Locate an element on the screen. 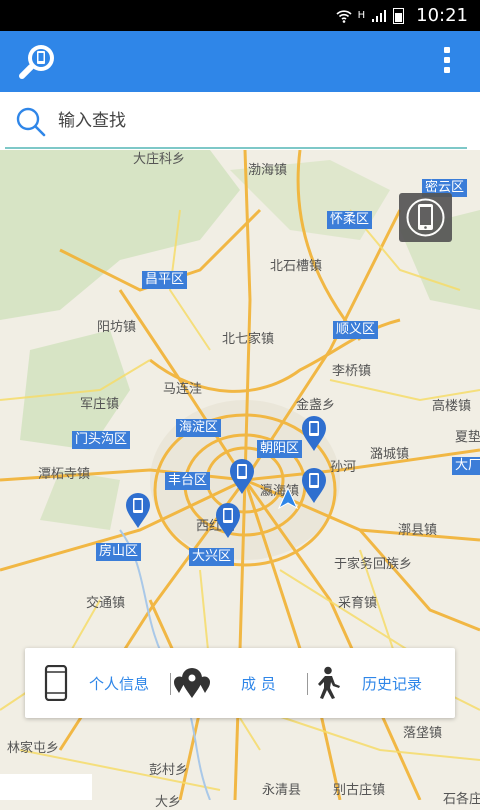 The height and width of the screenshot is (810, 480). district-label: 丰台区 is located at coordinates (188, 481).